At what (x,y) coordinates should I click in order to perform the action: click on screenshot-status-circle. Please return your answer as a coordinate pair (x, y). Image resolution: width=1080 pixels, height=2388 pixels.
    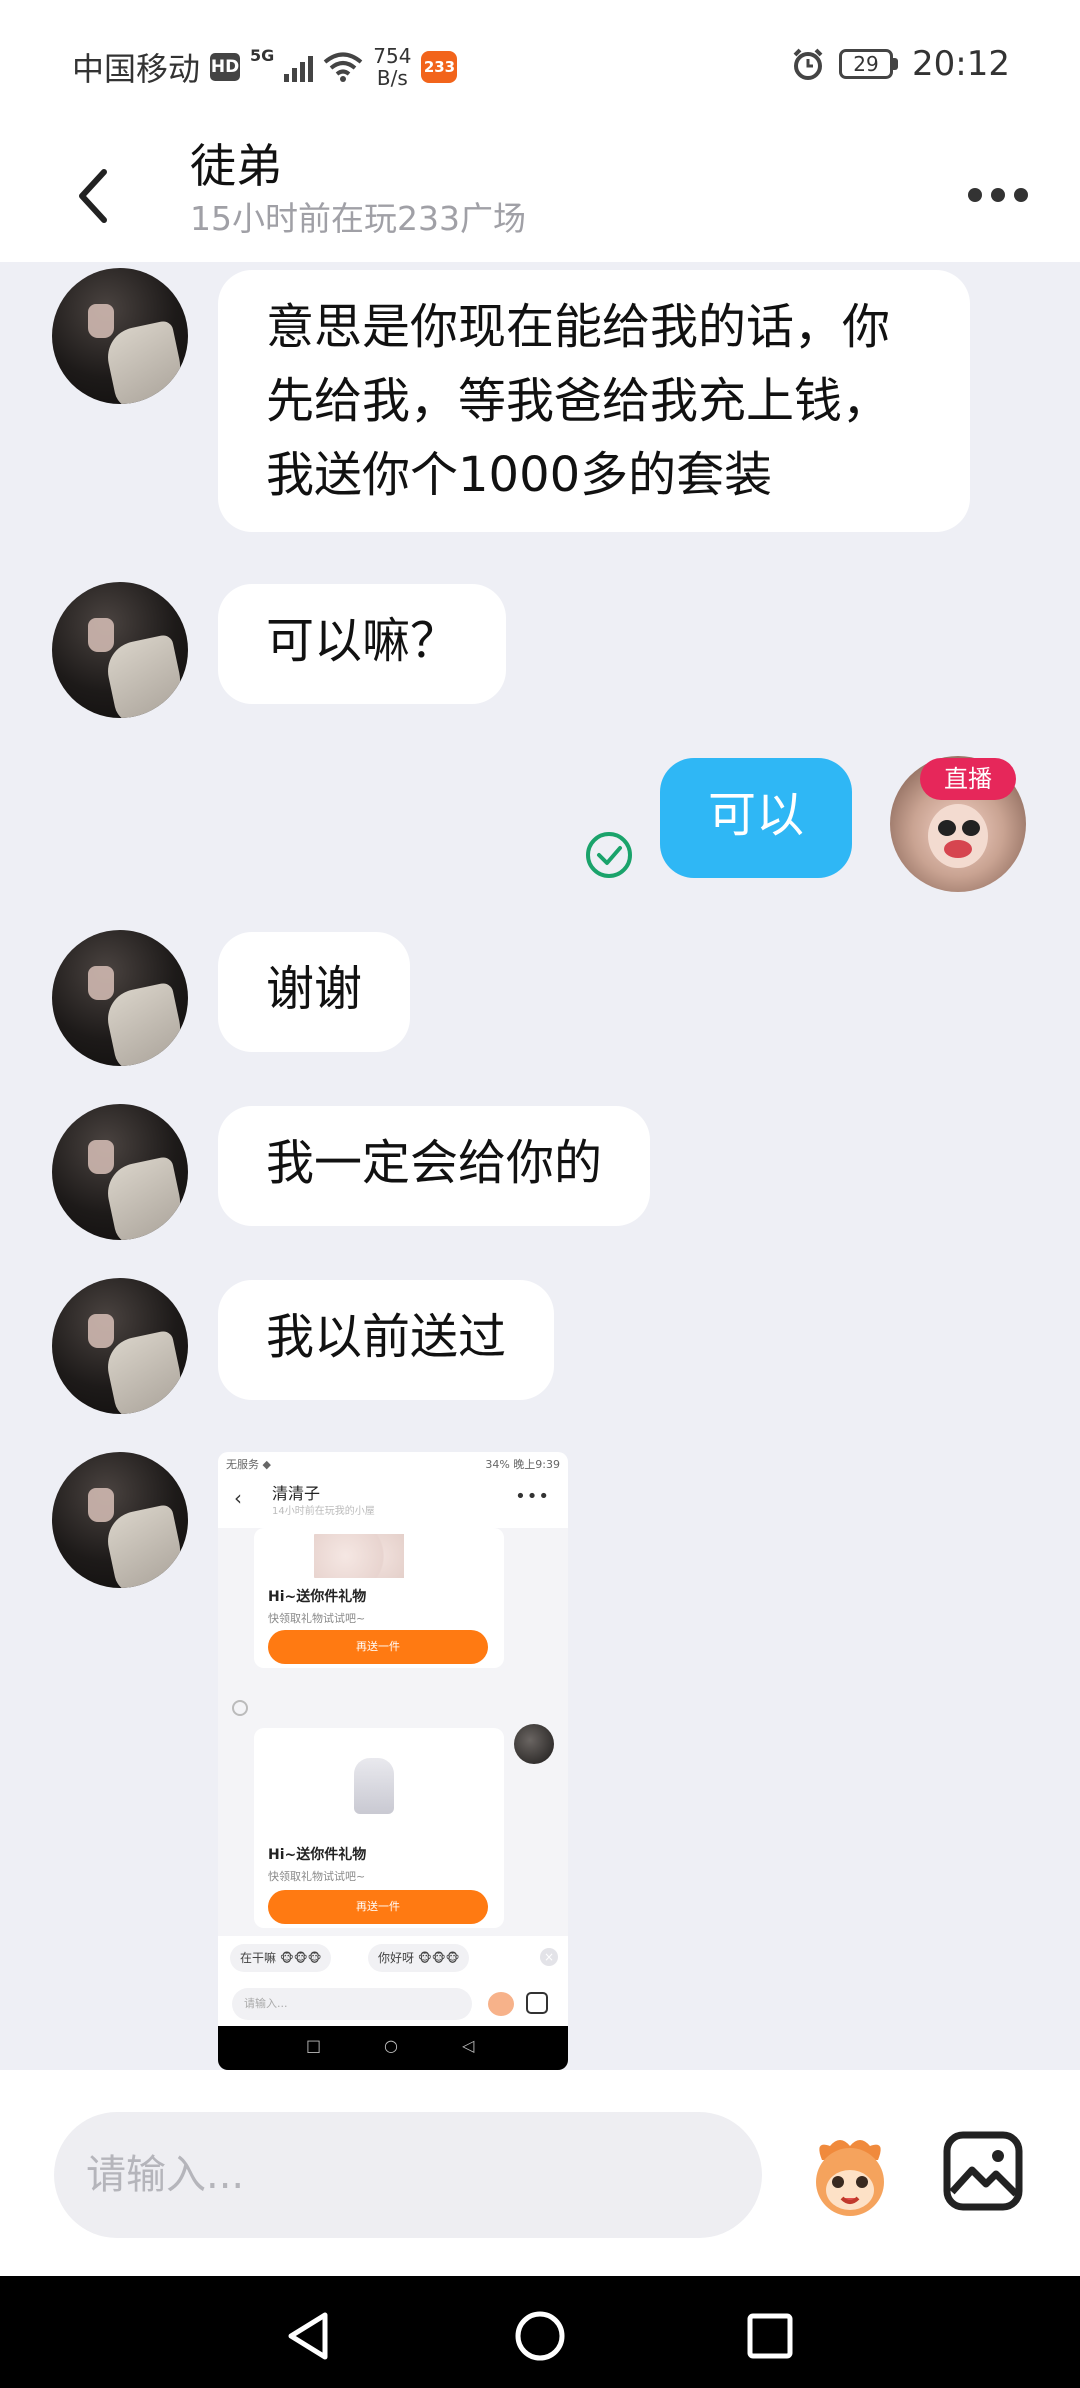
    Looking at the image, I should click on (240, 1708).